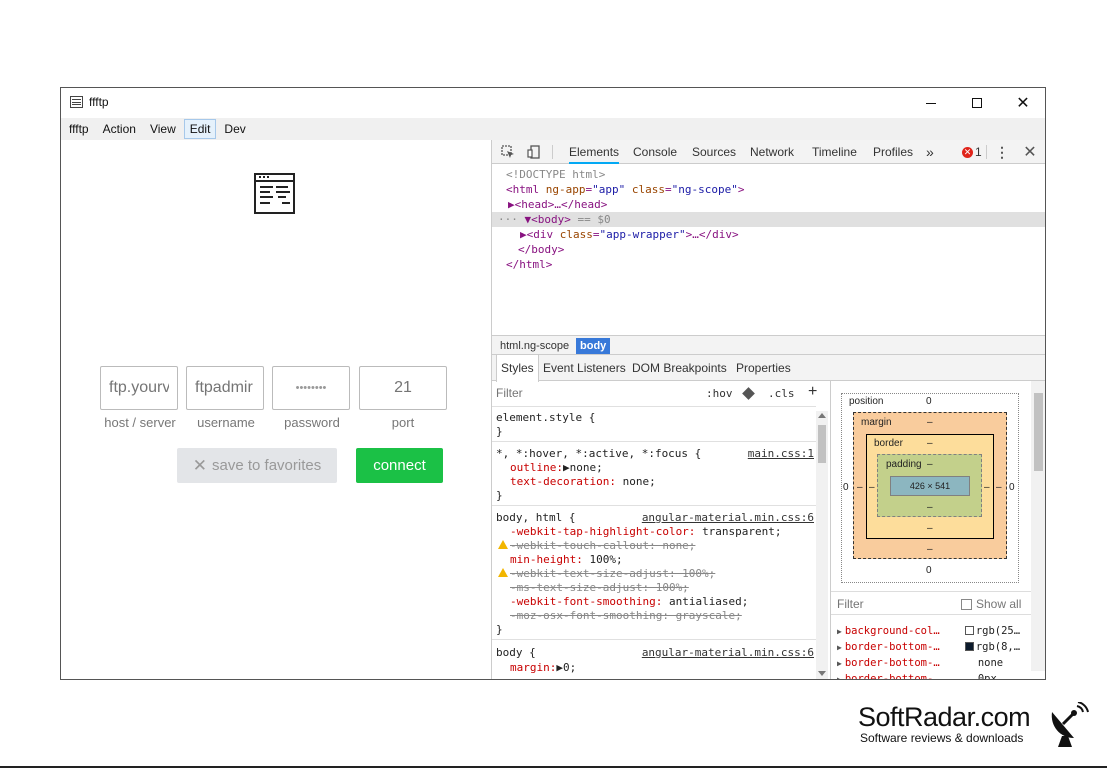 Image resolution: width=1107 pixels, height=769 pixels. I want to click on maximize-icon, so click(977, 103).